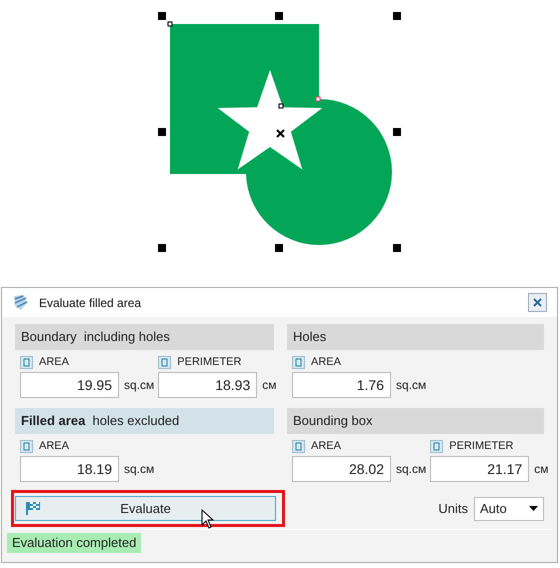 The image size is (560, 568). Describe the element at coordinates (480, 469) in the screenshot. I see `value-field: 21.17` at that location.